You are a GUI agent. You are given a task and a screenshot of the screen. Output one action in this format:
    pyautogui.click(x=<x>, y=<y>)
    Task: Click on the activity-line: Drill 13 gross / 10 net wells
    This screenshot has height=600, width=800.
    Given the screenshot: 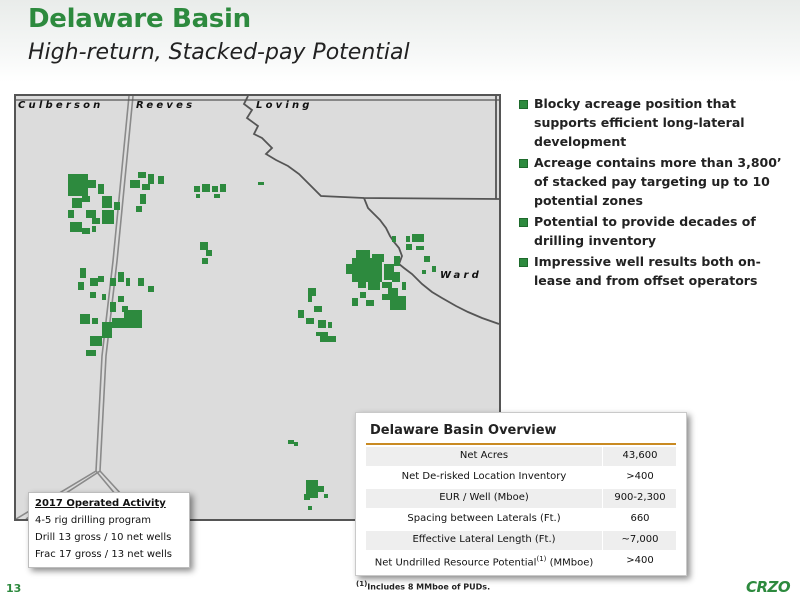 What is the action you would take?
    pyautogui.click(x=103, y=537)
    